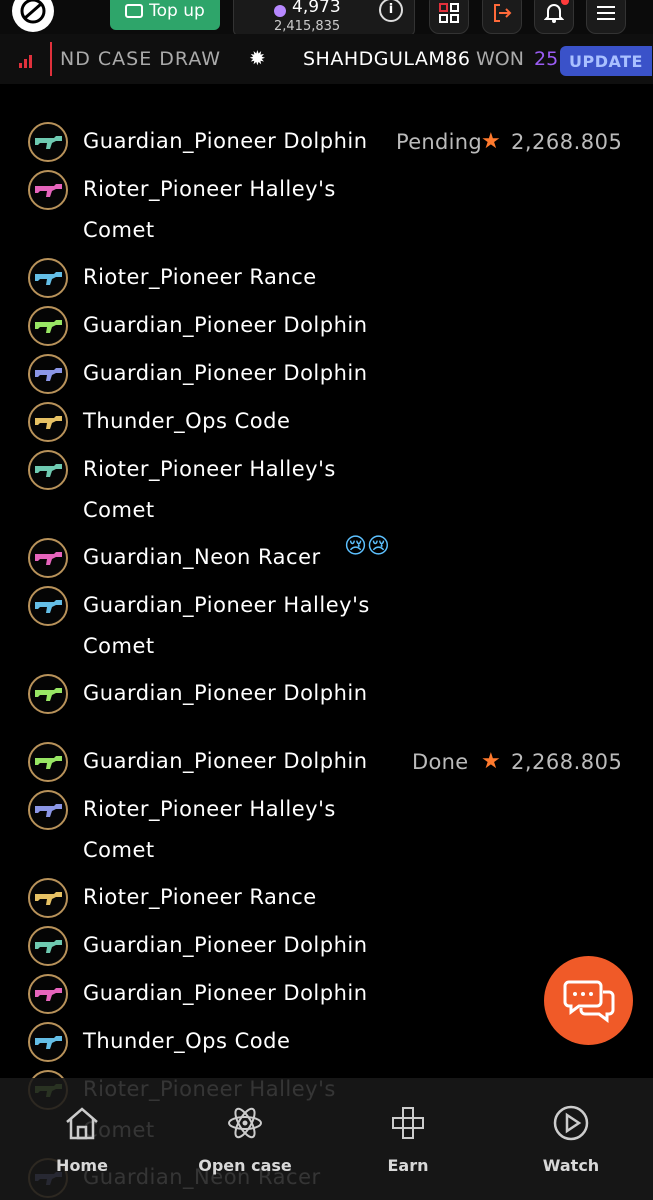  Describe the element at coordinates (408, 1165) in the screenshot. I see `nav-earn-label: Earn` at that location.